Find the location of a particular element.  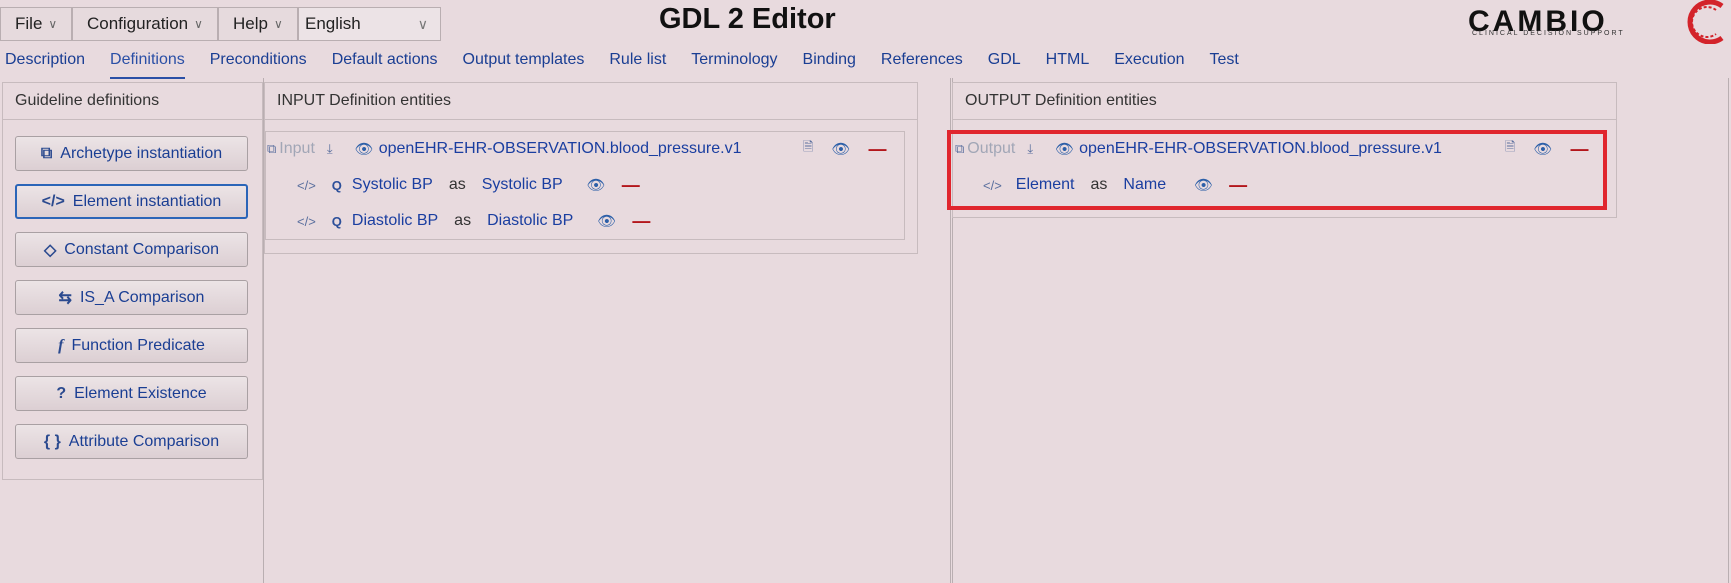

divider is located at coordinates (1728, 330).